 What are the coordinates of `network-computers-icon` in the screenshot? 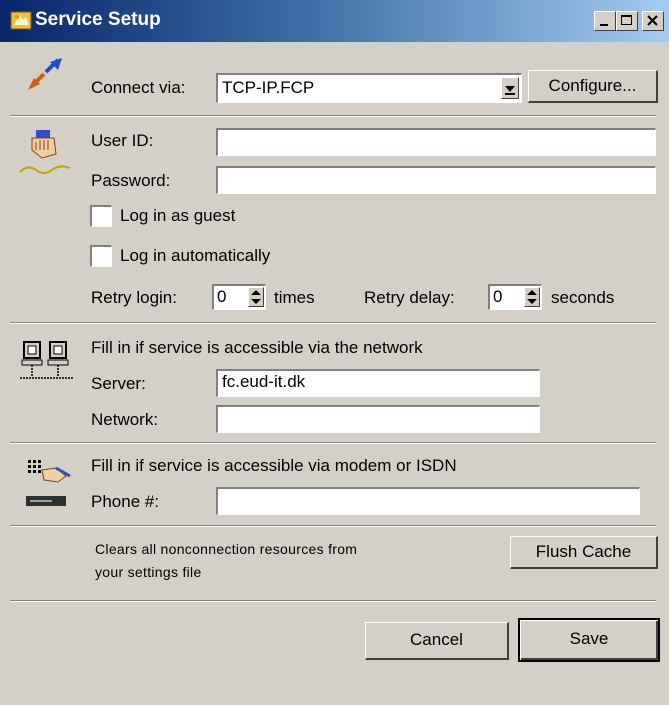 It's located at (48, 363).